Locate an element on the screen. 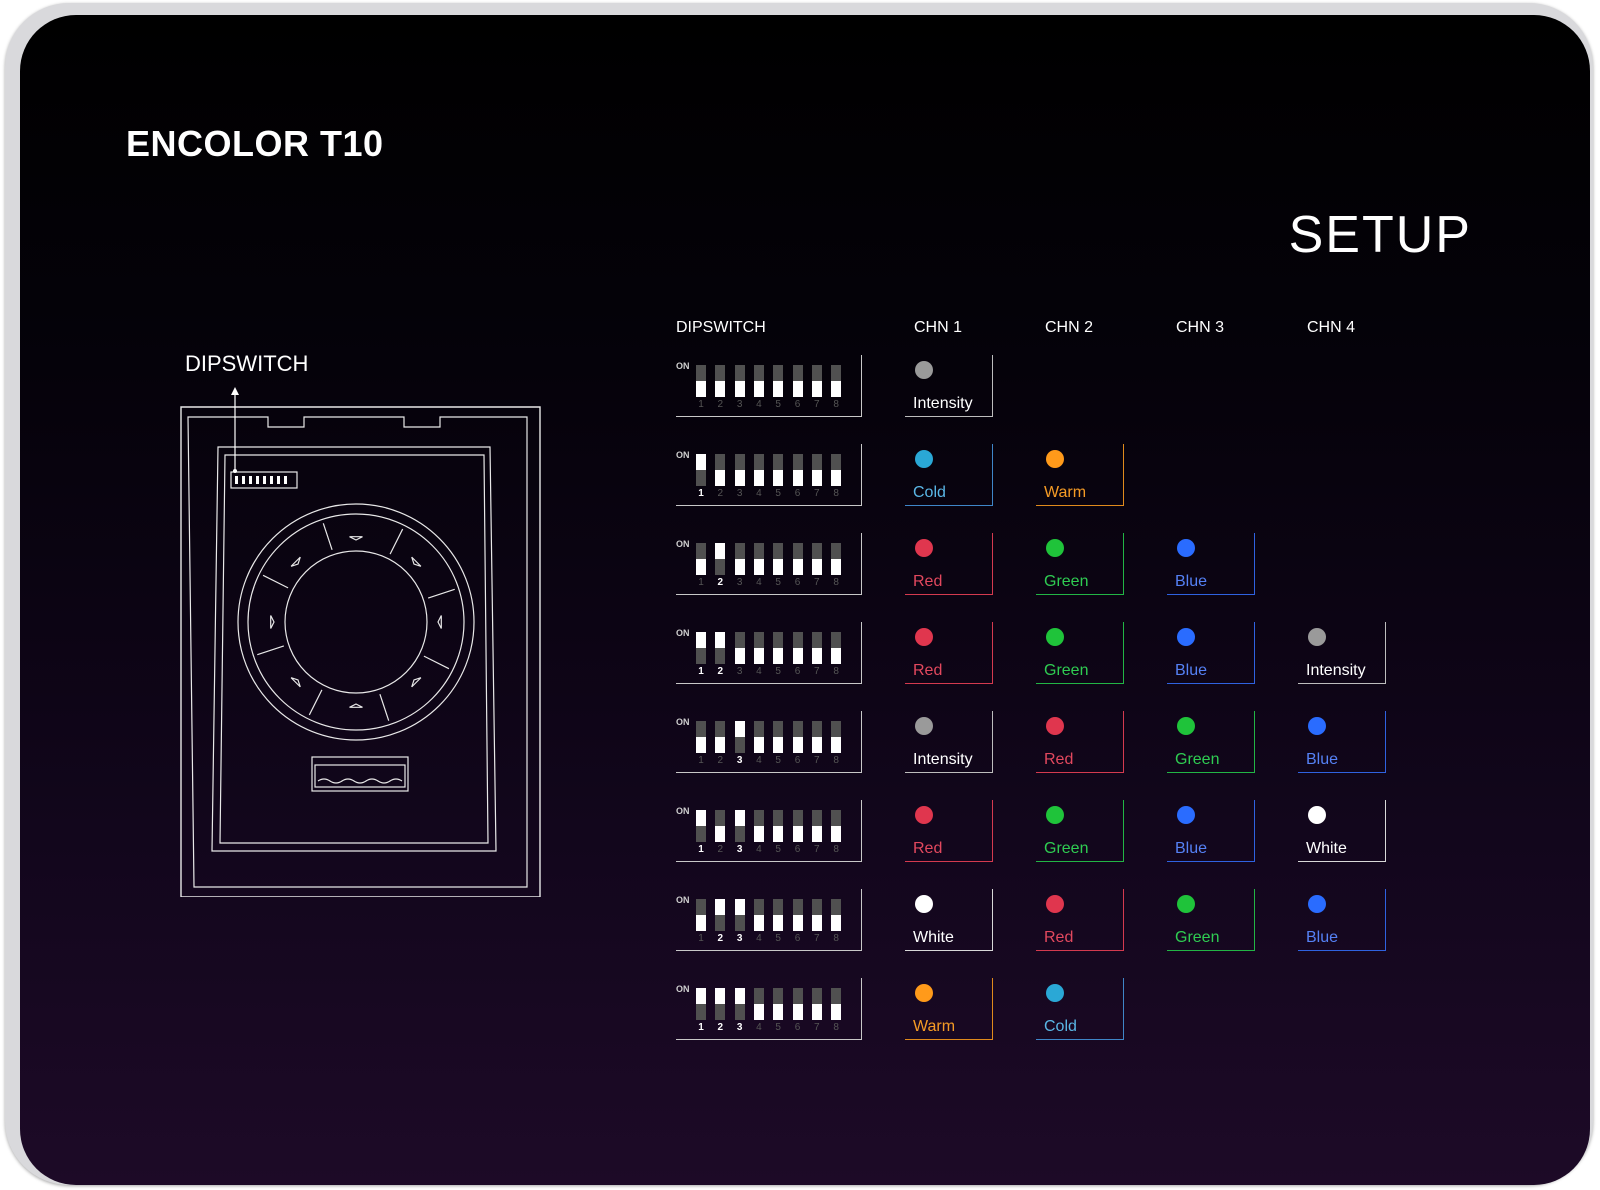 The height and width of the screenshot is (1190, 1600). dip-switch-number: 4 is located at coordinates (759, 849).